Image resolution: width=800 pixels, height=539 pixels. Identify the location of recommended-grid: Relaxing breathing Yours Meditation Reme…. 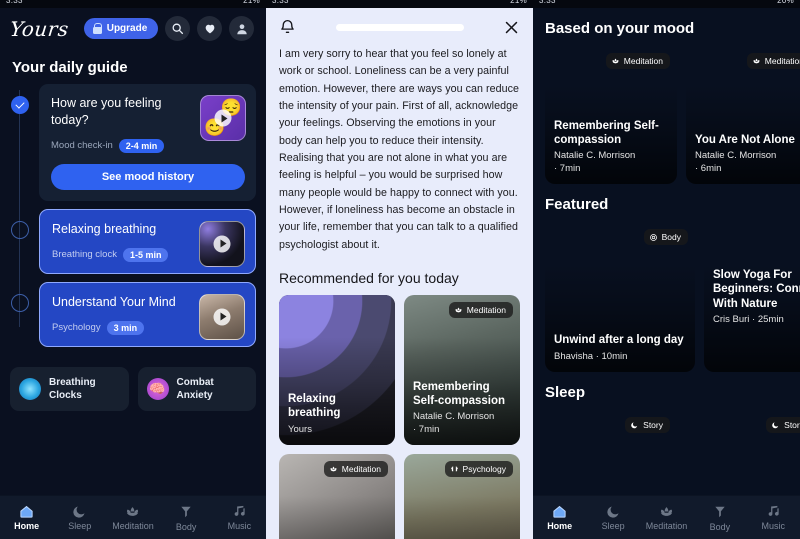
(399, 416).